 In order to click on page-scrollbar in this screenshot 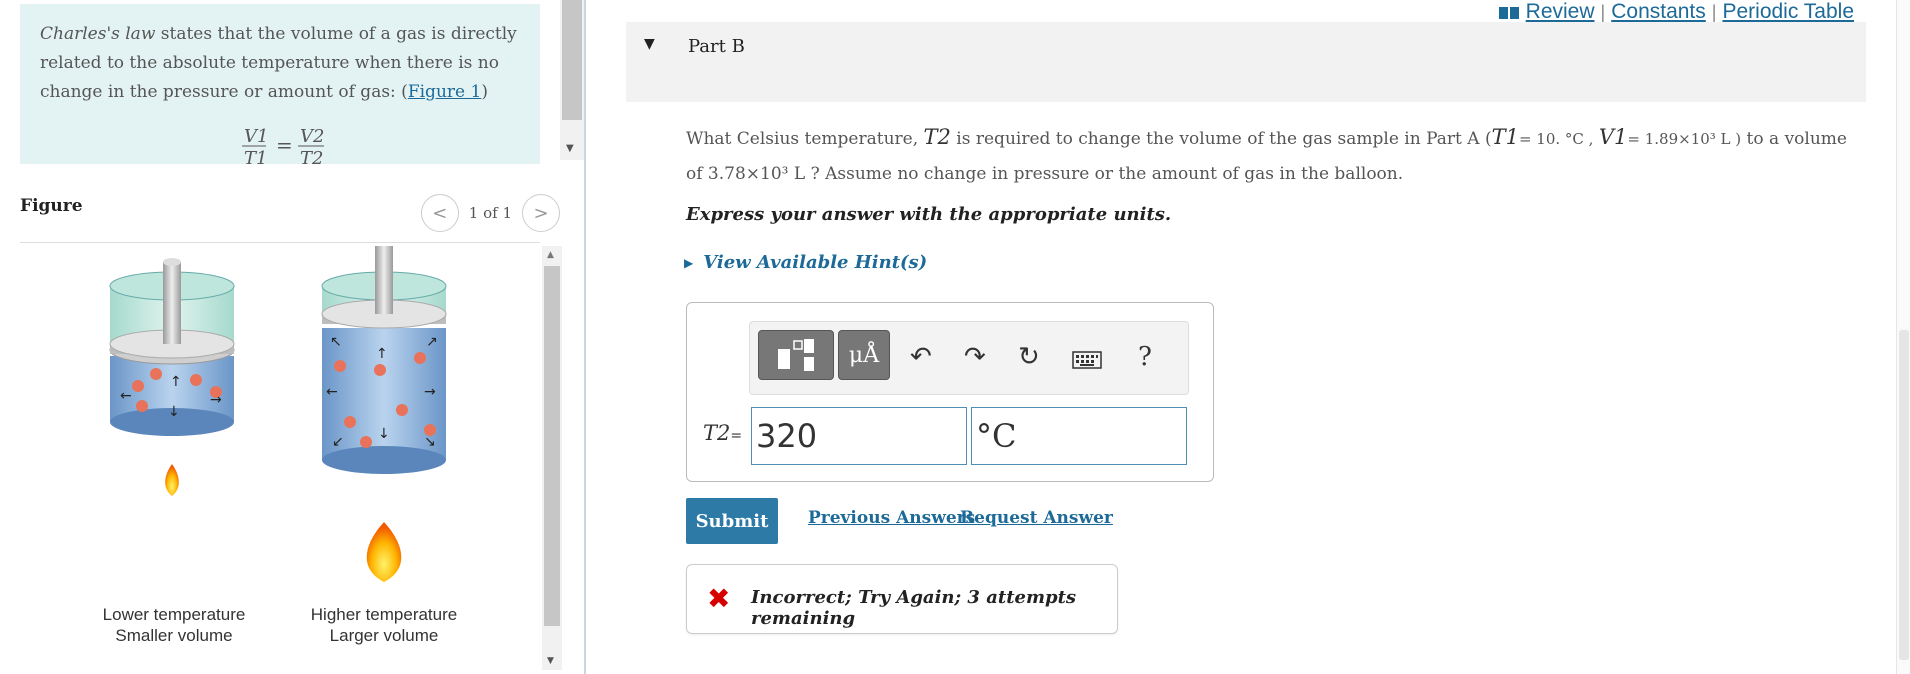, I will do `click(1903, 337)`.